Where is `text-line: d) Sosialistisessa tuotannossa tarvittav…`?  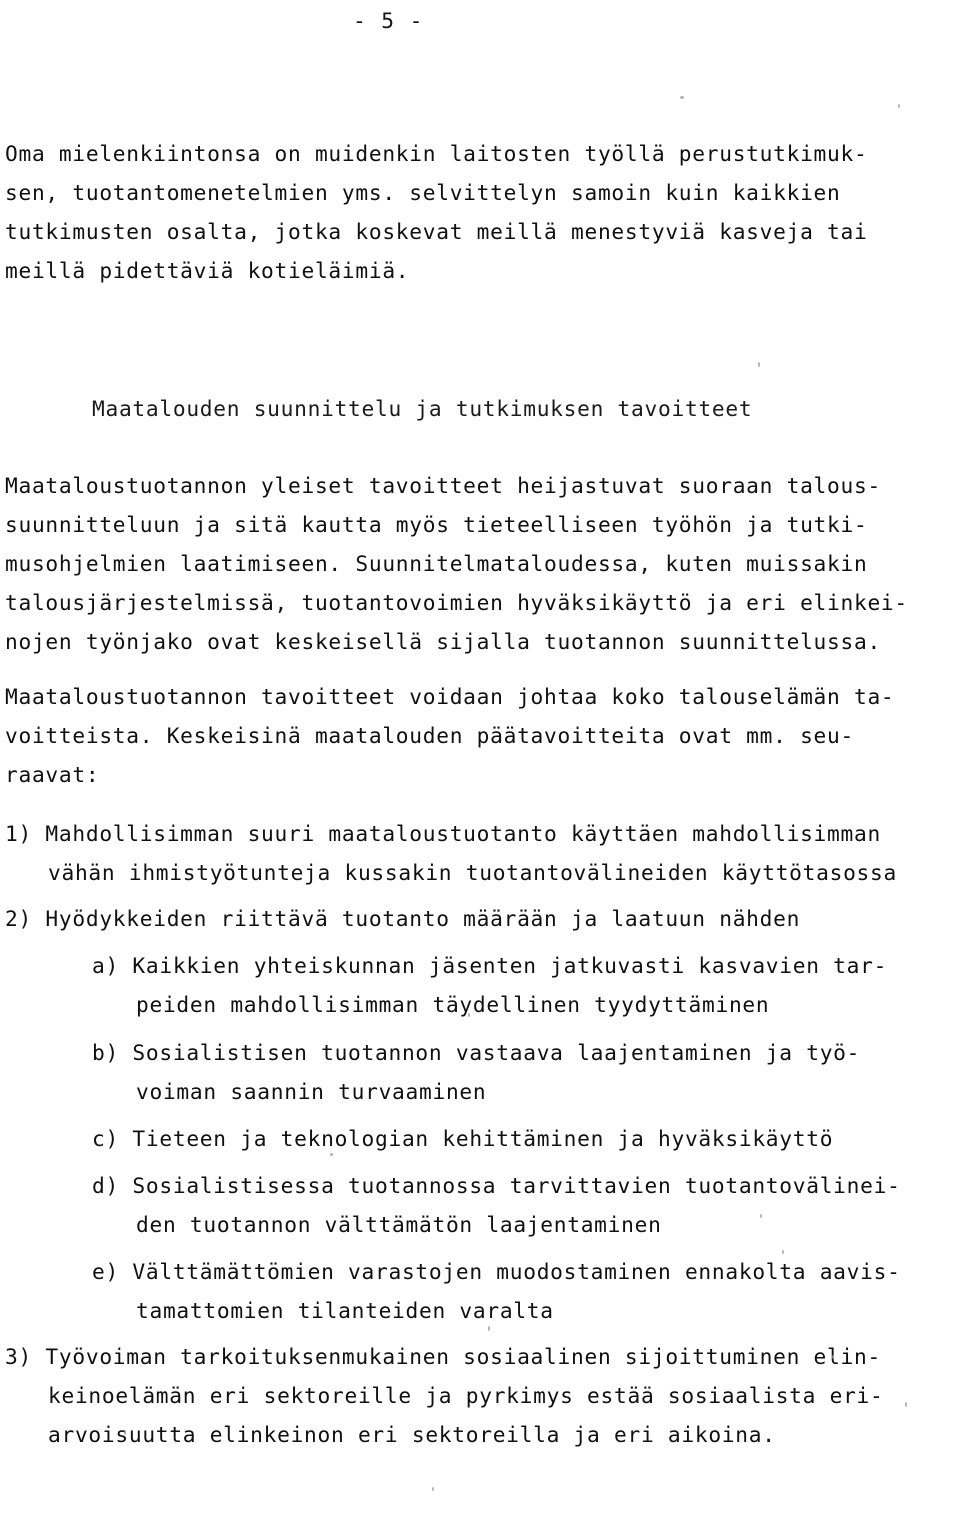 text-line: d) Sosialistisessa tuotannossa tarvittav… is located at coordinates (496, 1185).